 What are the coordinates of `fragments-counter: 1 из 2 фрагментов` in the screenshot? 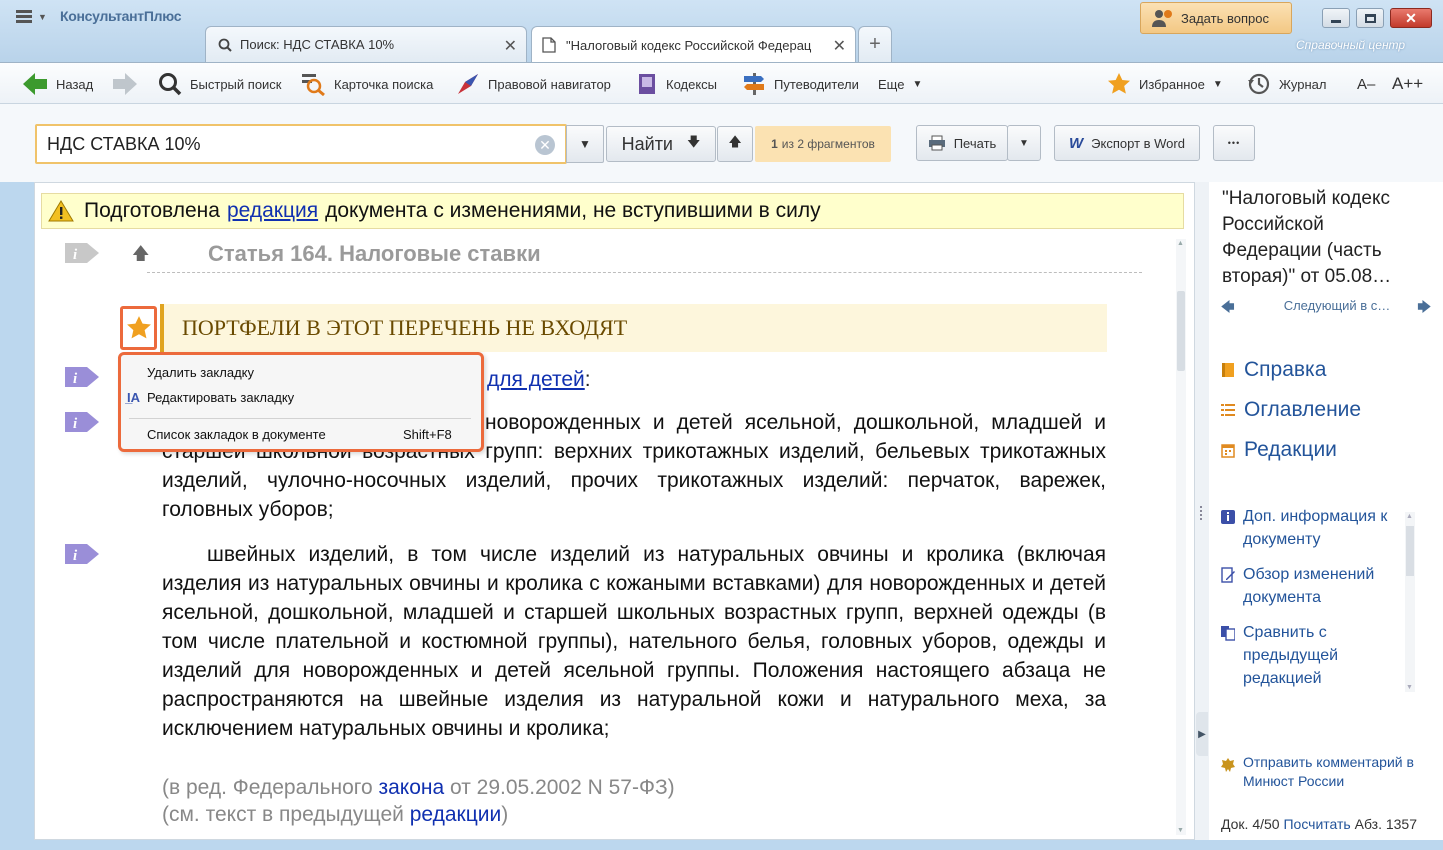 It's located at (823, 144).